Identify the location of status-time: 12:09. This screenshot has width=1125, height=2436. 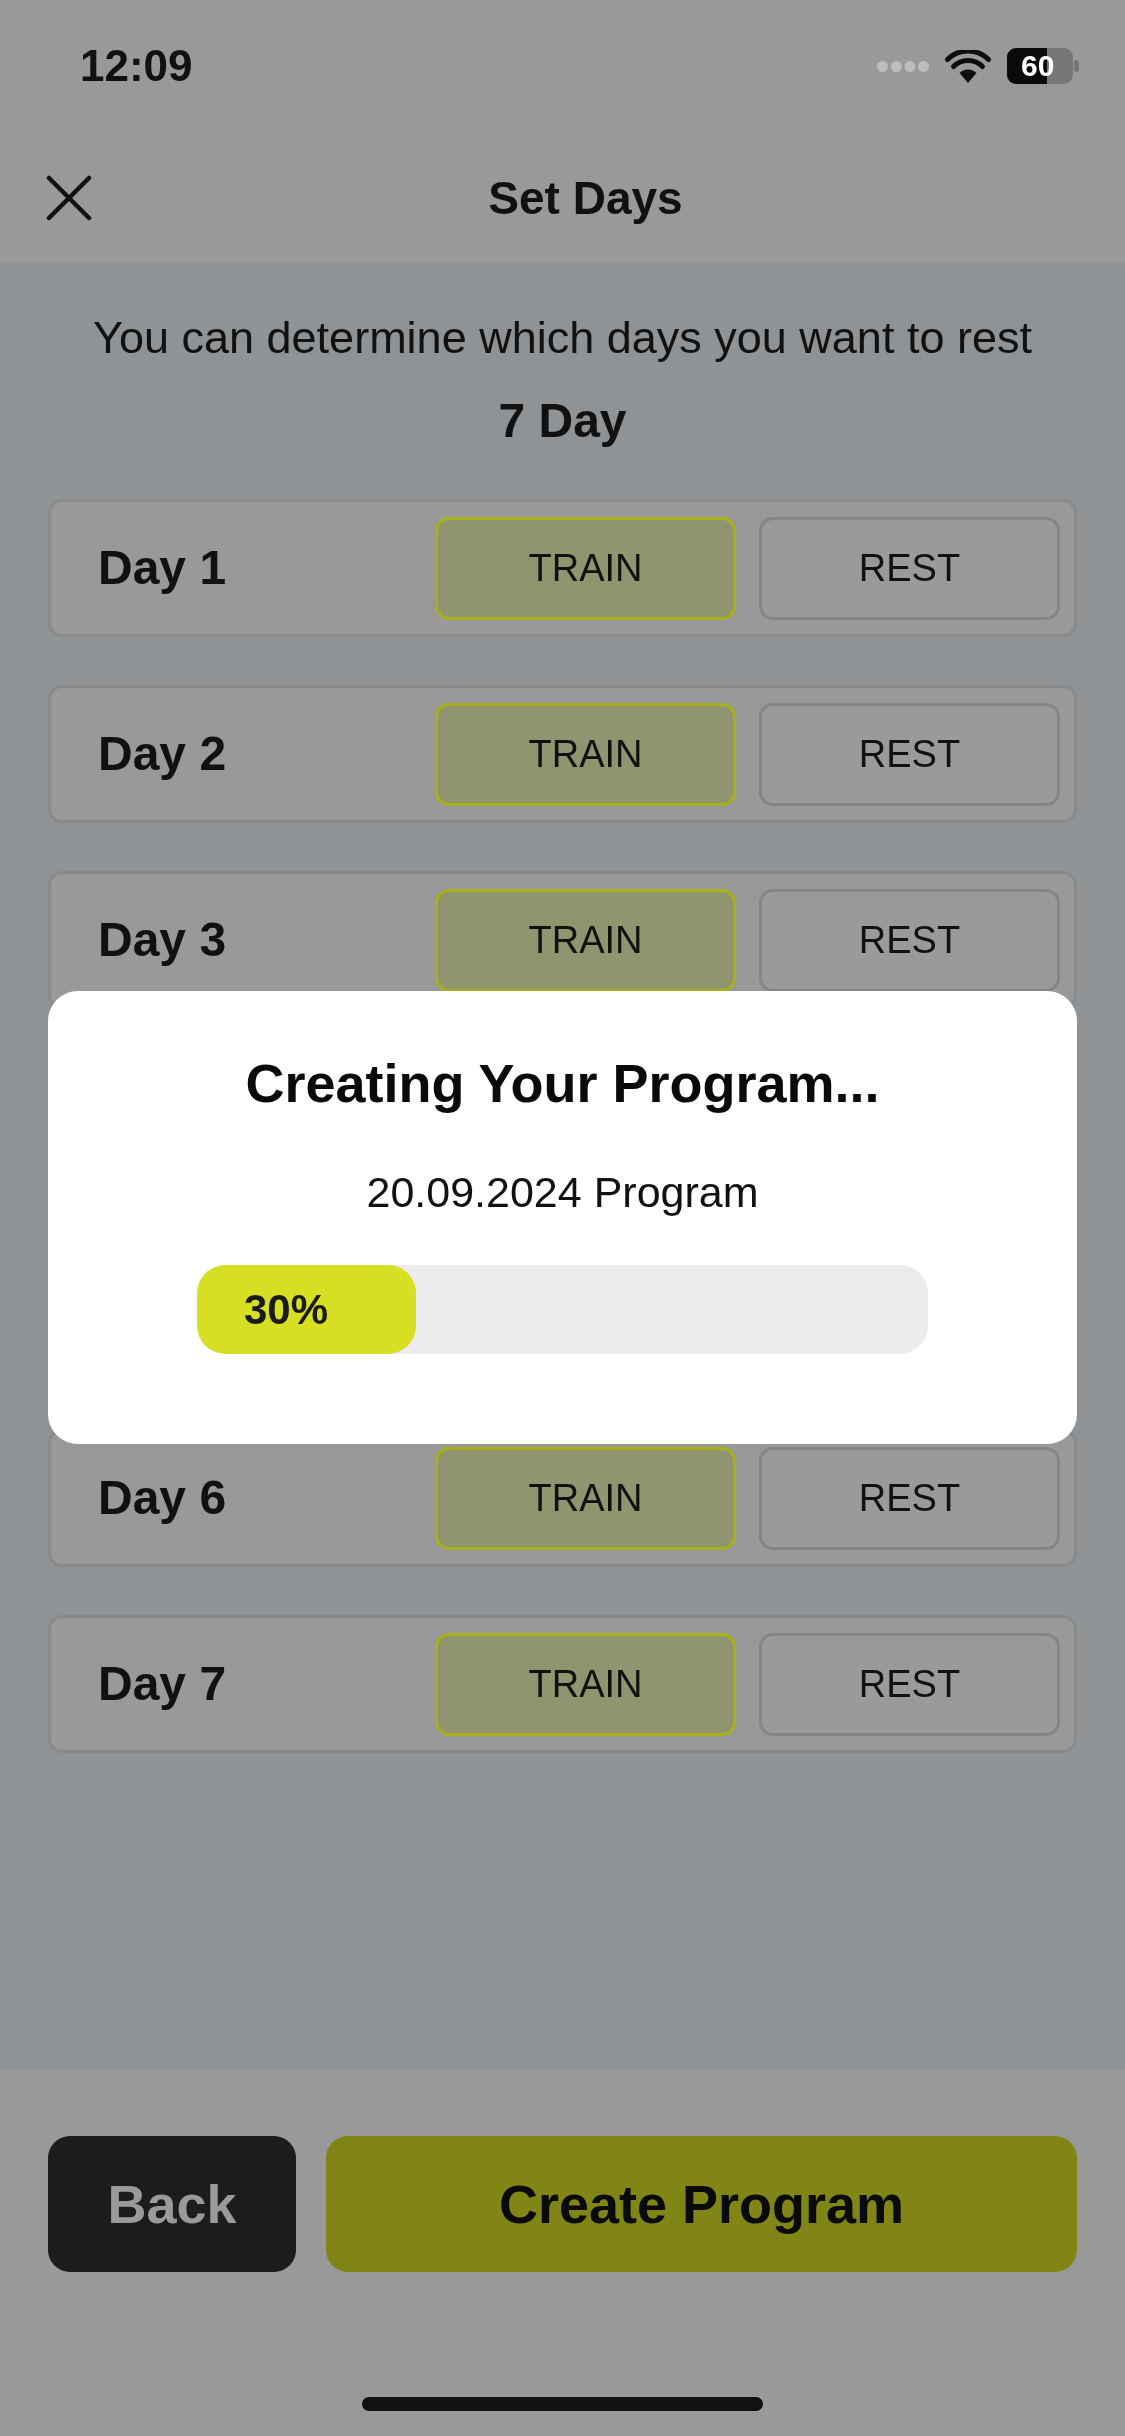
(136, 66).